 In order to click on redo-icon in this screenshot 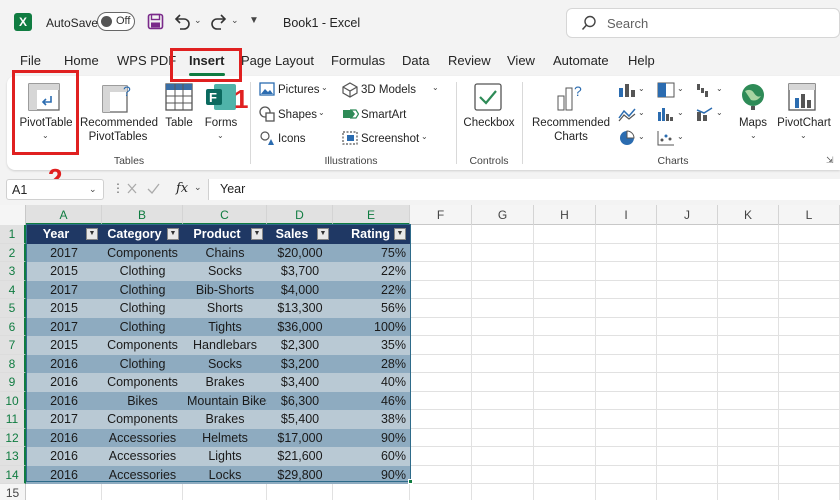, I will do `click(219, 23)`.